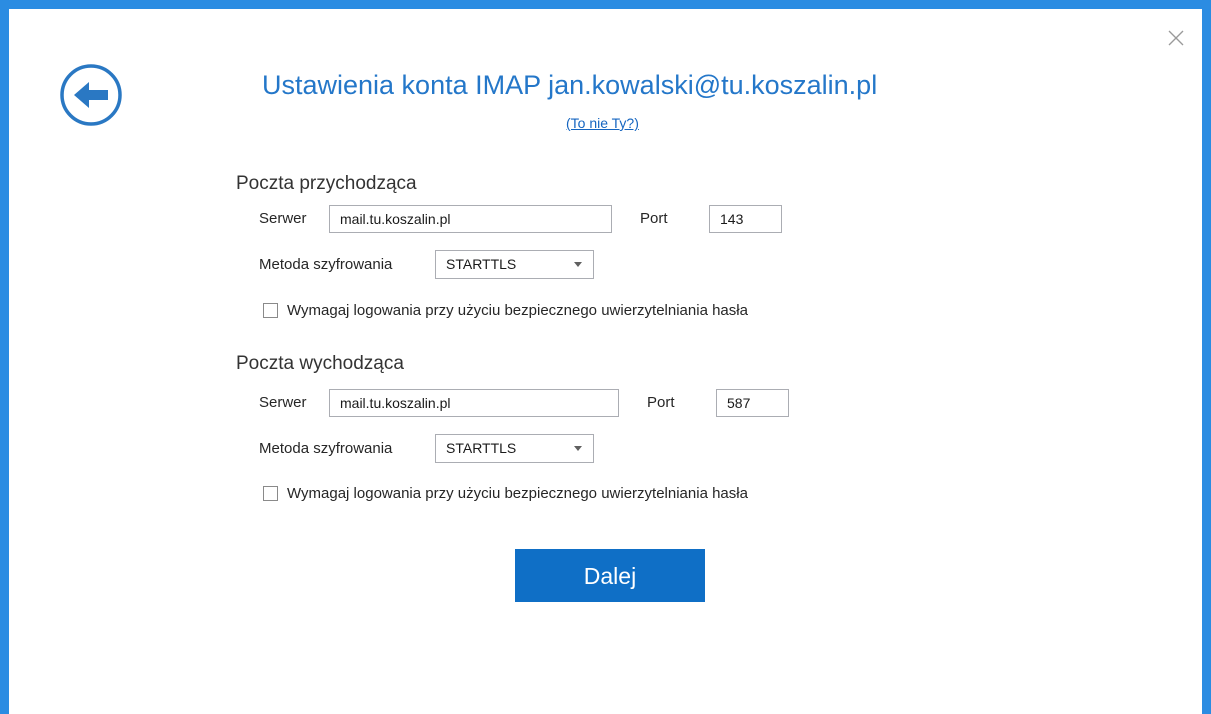  What do you see at coordinates (326, 264) in the screenshot?
I see `incoming-encryption-label: Metoda szyfrowania` at bounding box center [326, 264].